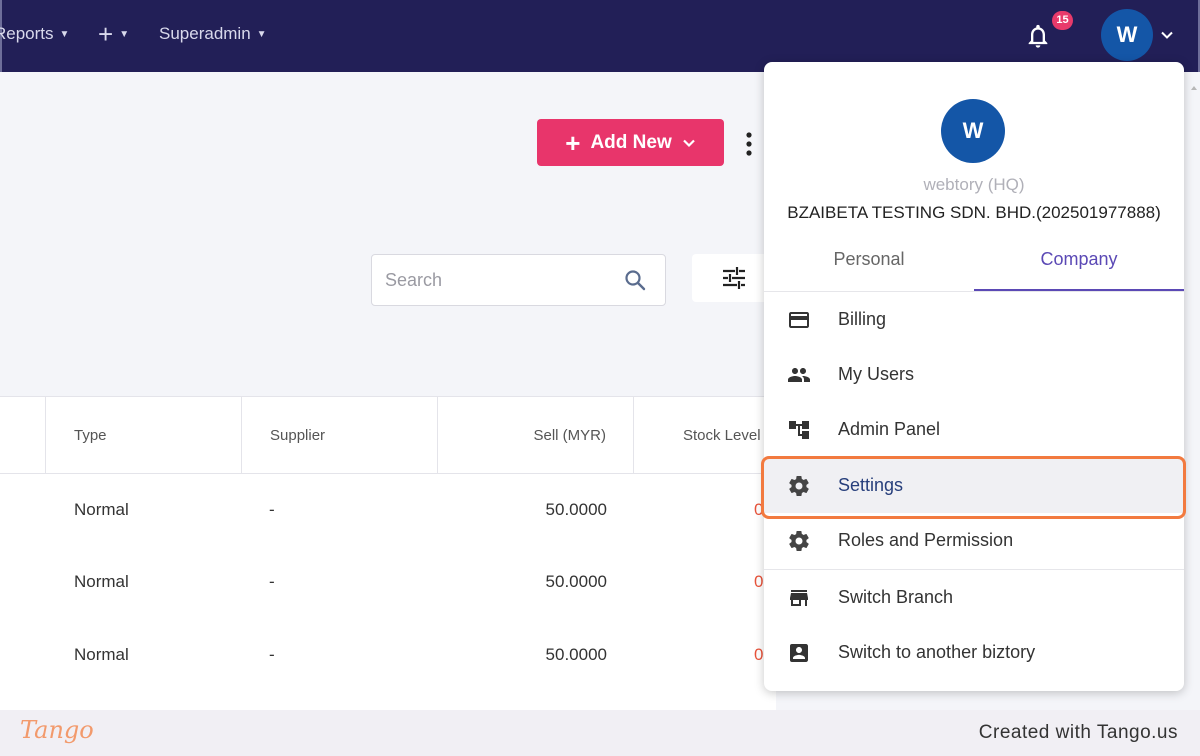 The image size is (1200, 756). Describe the element at coordinates (388, 435) in the screenshot. I see `table-header: Type Supplier Sell (MYR) Stock Level` at that location.